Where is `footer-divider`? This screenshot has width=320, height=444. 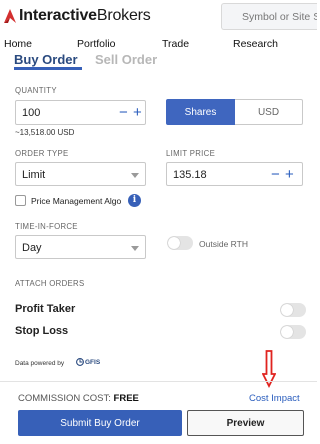 footer-divider is located at coordinates (158, 381).